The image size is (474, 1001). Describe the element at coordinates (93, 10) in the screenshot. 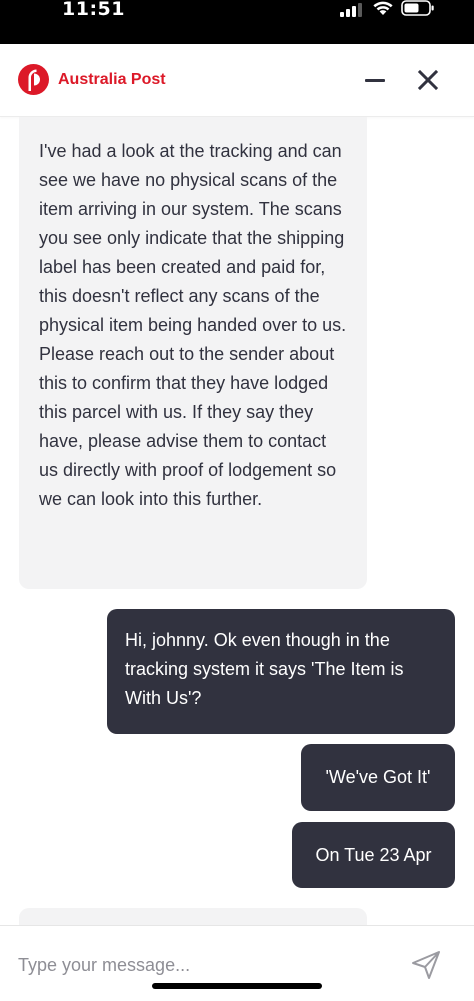

I see `status-time: 11:51` at that location.